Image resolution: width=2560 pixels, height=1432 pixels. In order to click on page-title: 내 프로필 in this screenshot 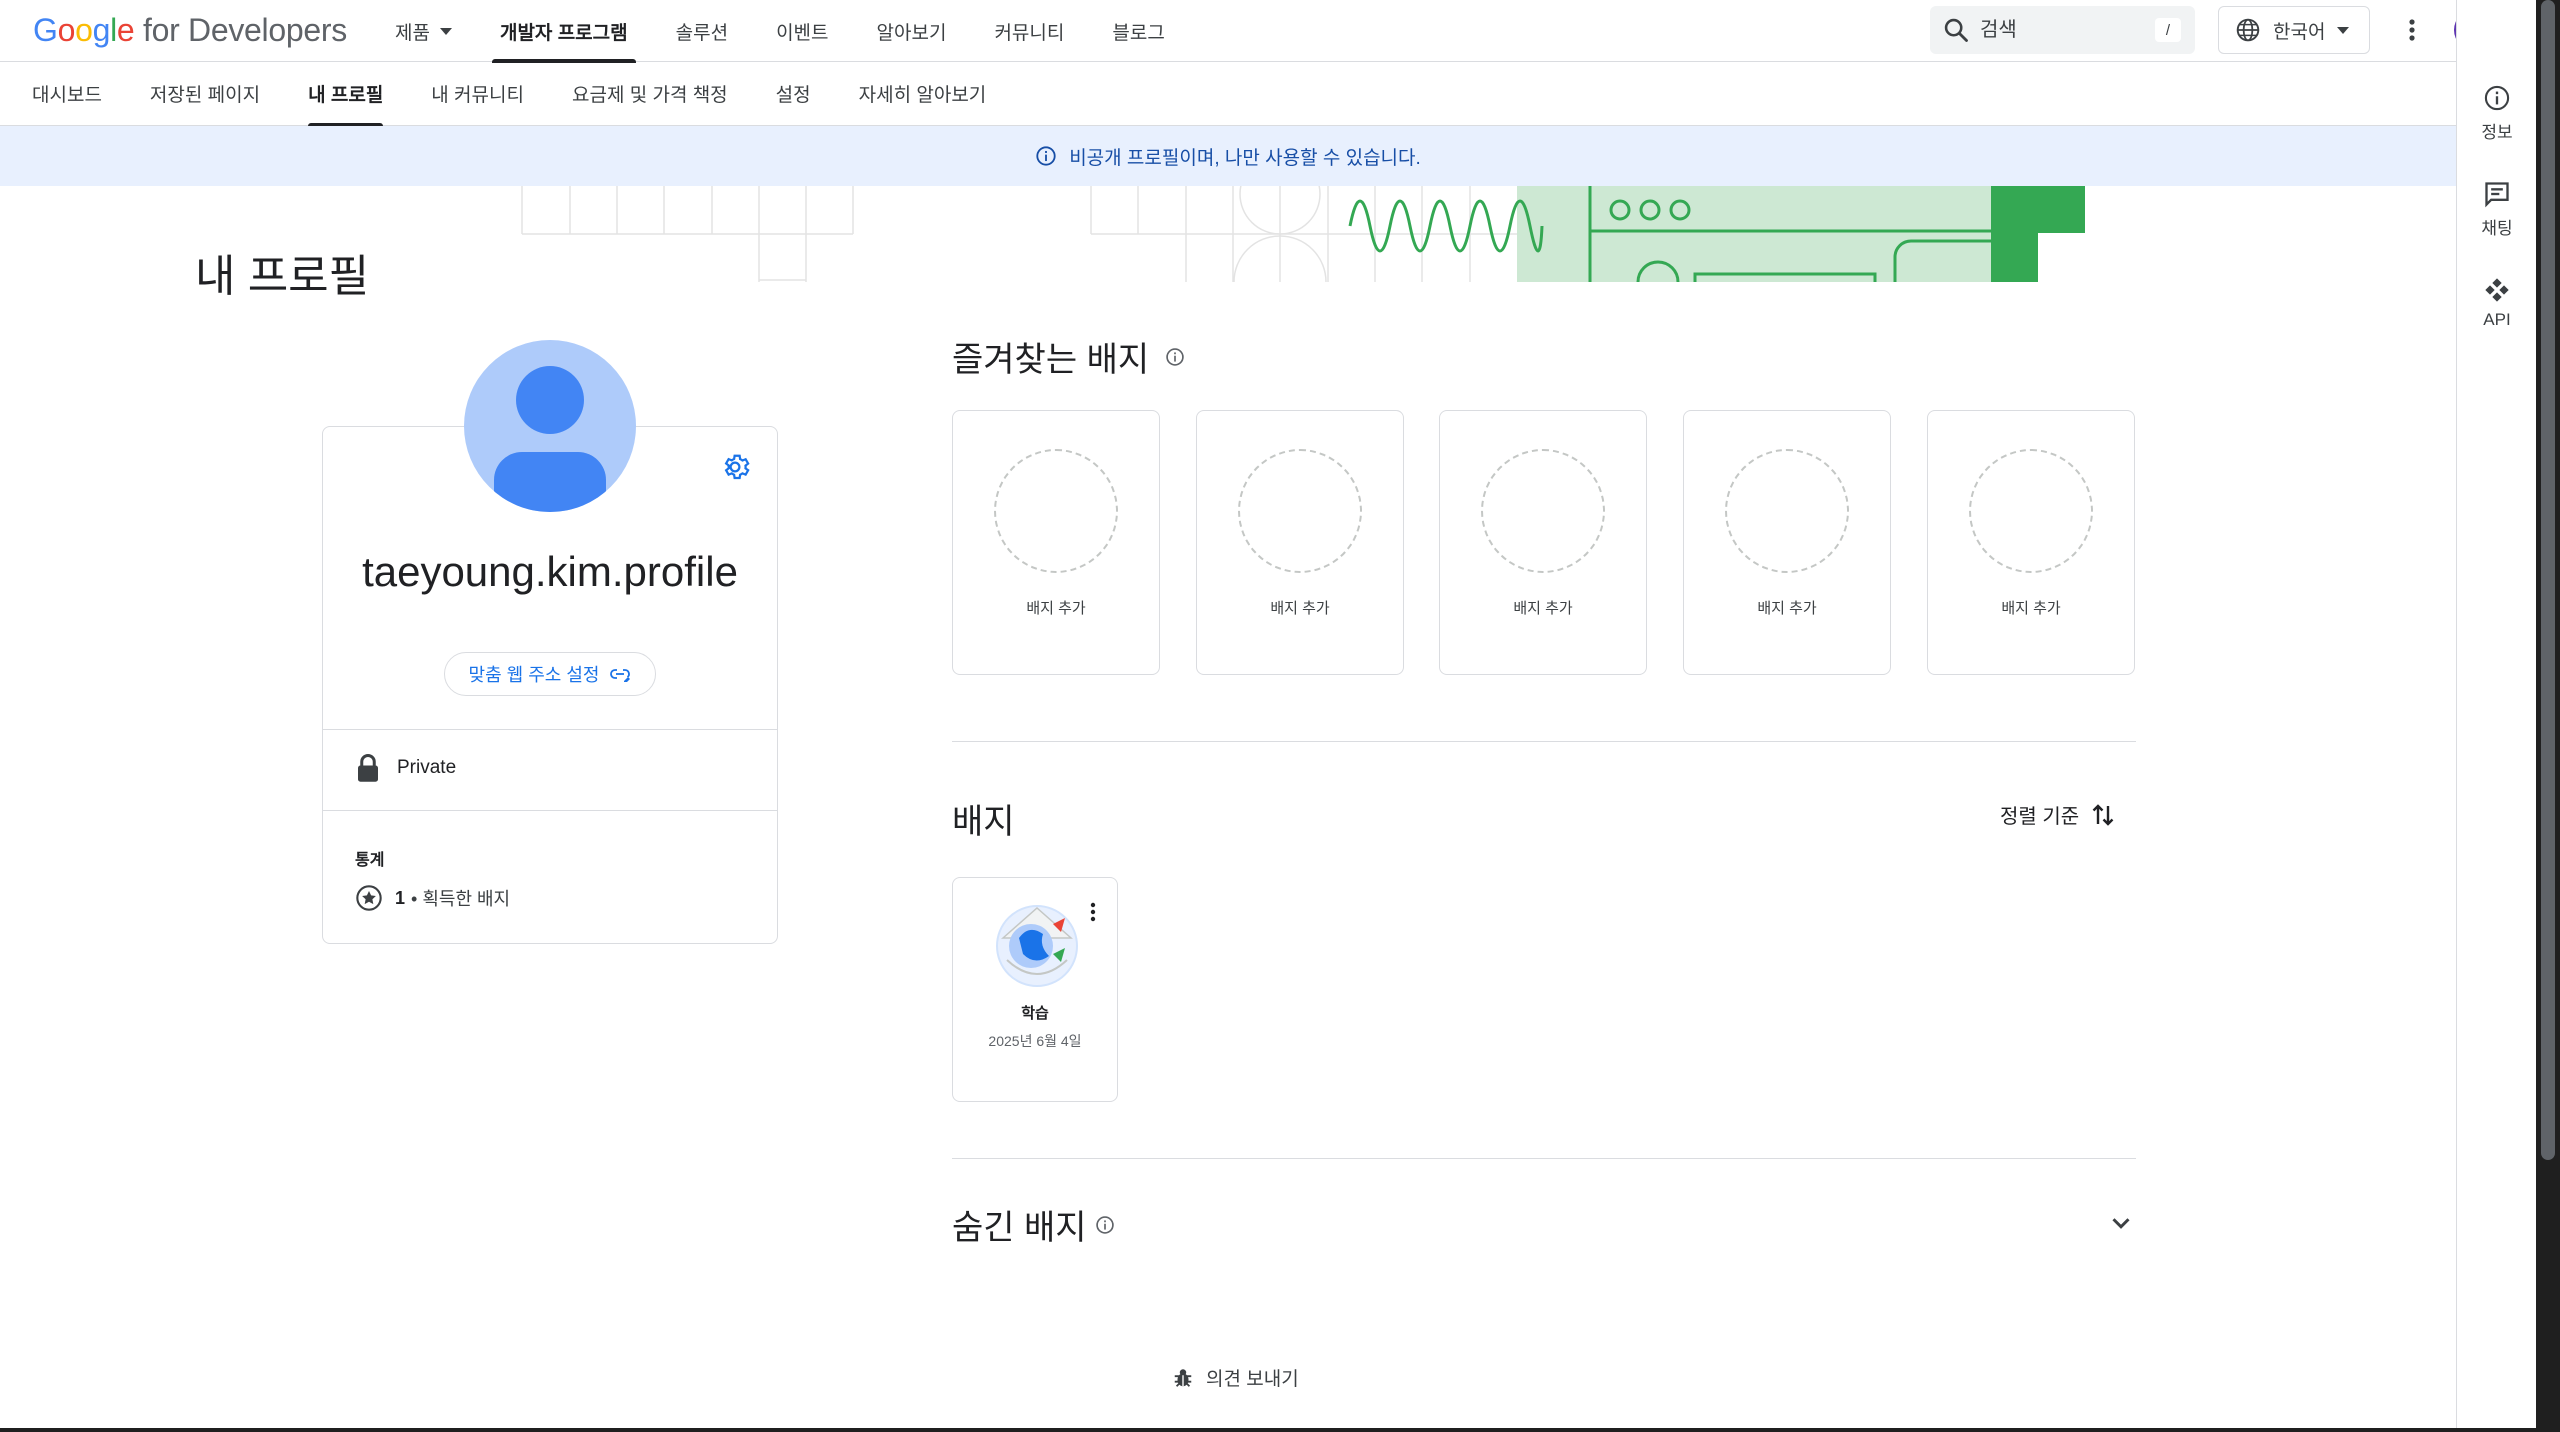, I will do `click(282, 276)`.